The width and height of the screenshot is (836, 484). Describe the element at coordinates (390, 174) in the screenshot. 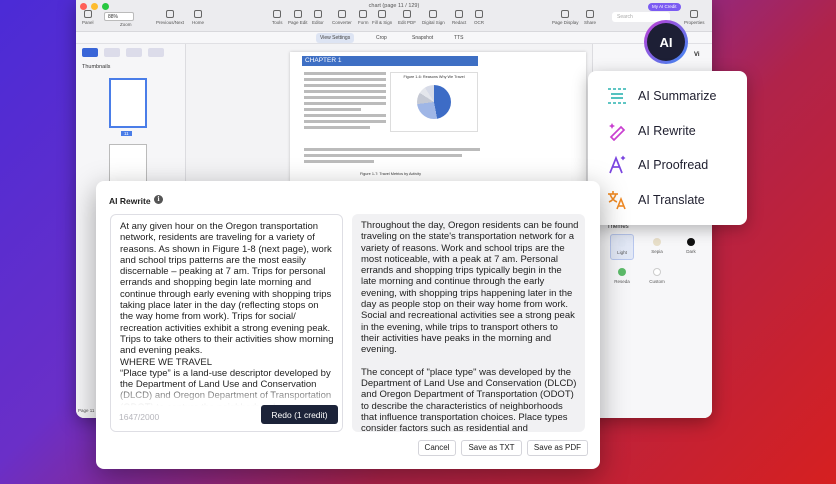

I see `figure-caption: Figure 1-7: Travel Metrics by Activity` at that location.